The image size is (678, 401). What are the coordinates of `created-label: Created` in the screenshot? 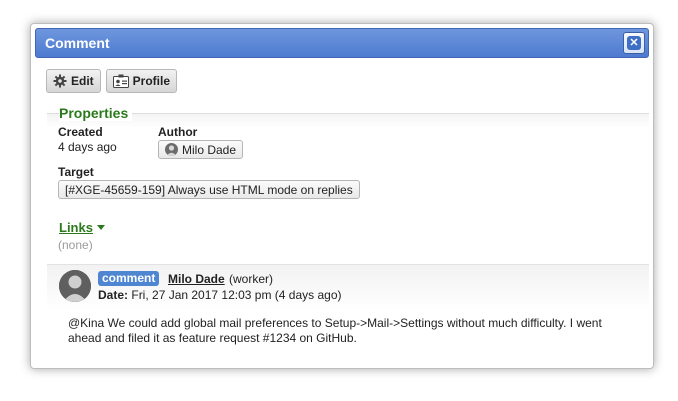 It's located at (80, 132).